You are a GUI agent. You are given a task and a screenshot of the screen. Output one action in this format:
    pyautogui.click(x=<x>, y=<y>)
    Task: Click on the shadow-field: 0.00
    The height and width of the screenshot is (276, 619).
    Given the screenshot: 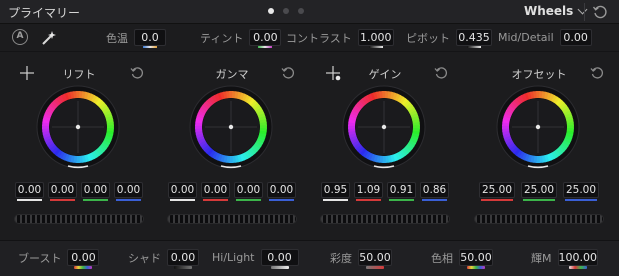 What is the action you would take?
    pyautogui.click(x=183, y=259)
    